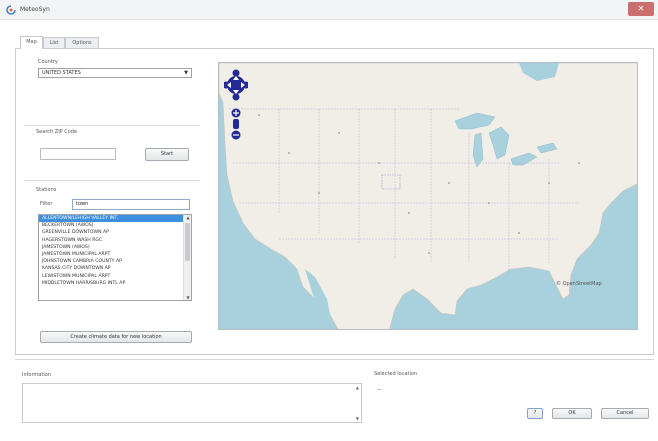  I want to click on country-selected-value: UNITED STATES, so click(61, 73).